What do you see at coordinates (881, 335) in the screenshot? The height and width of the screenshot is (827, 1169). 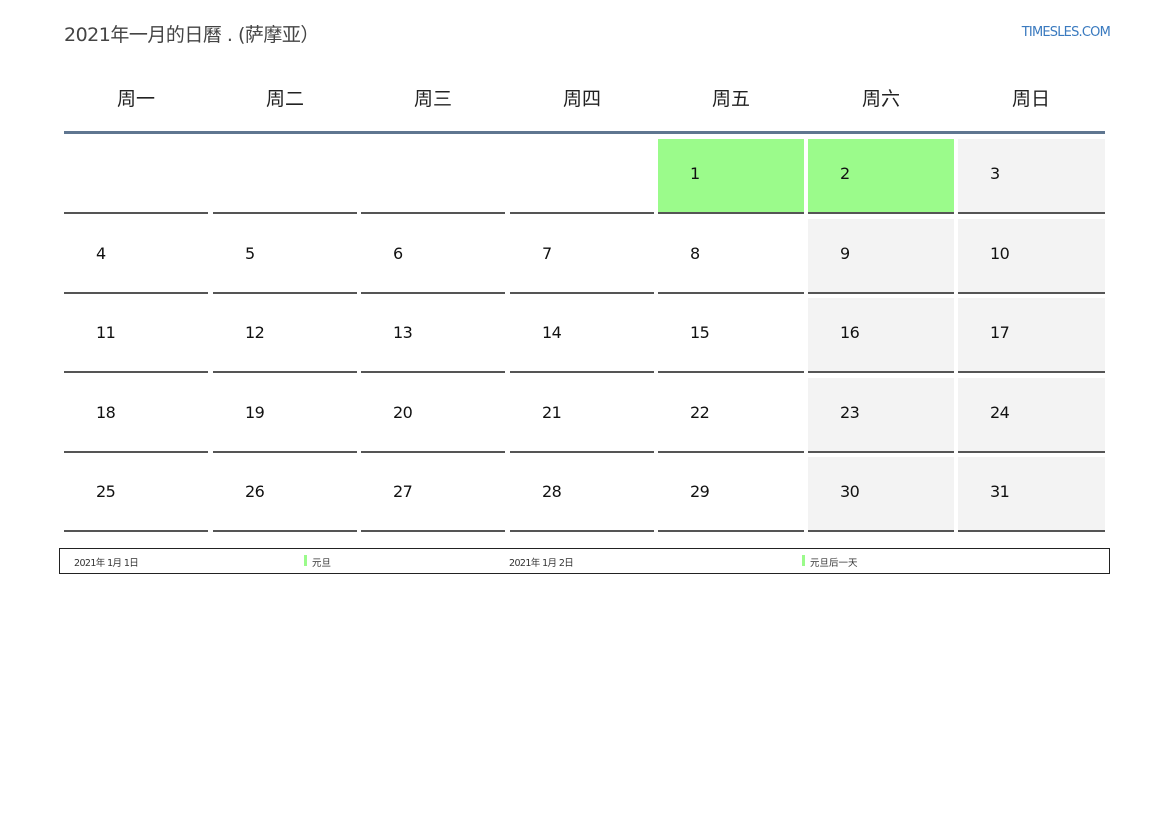 I see `day-cell: 16` at bounding box center [881, 335].